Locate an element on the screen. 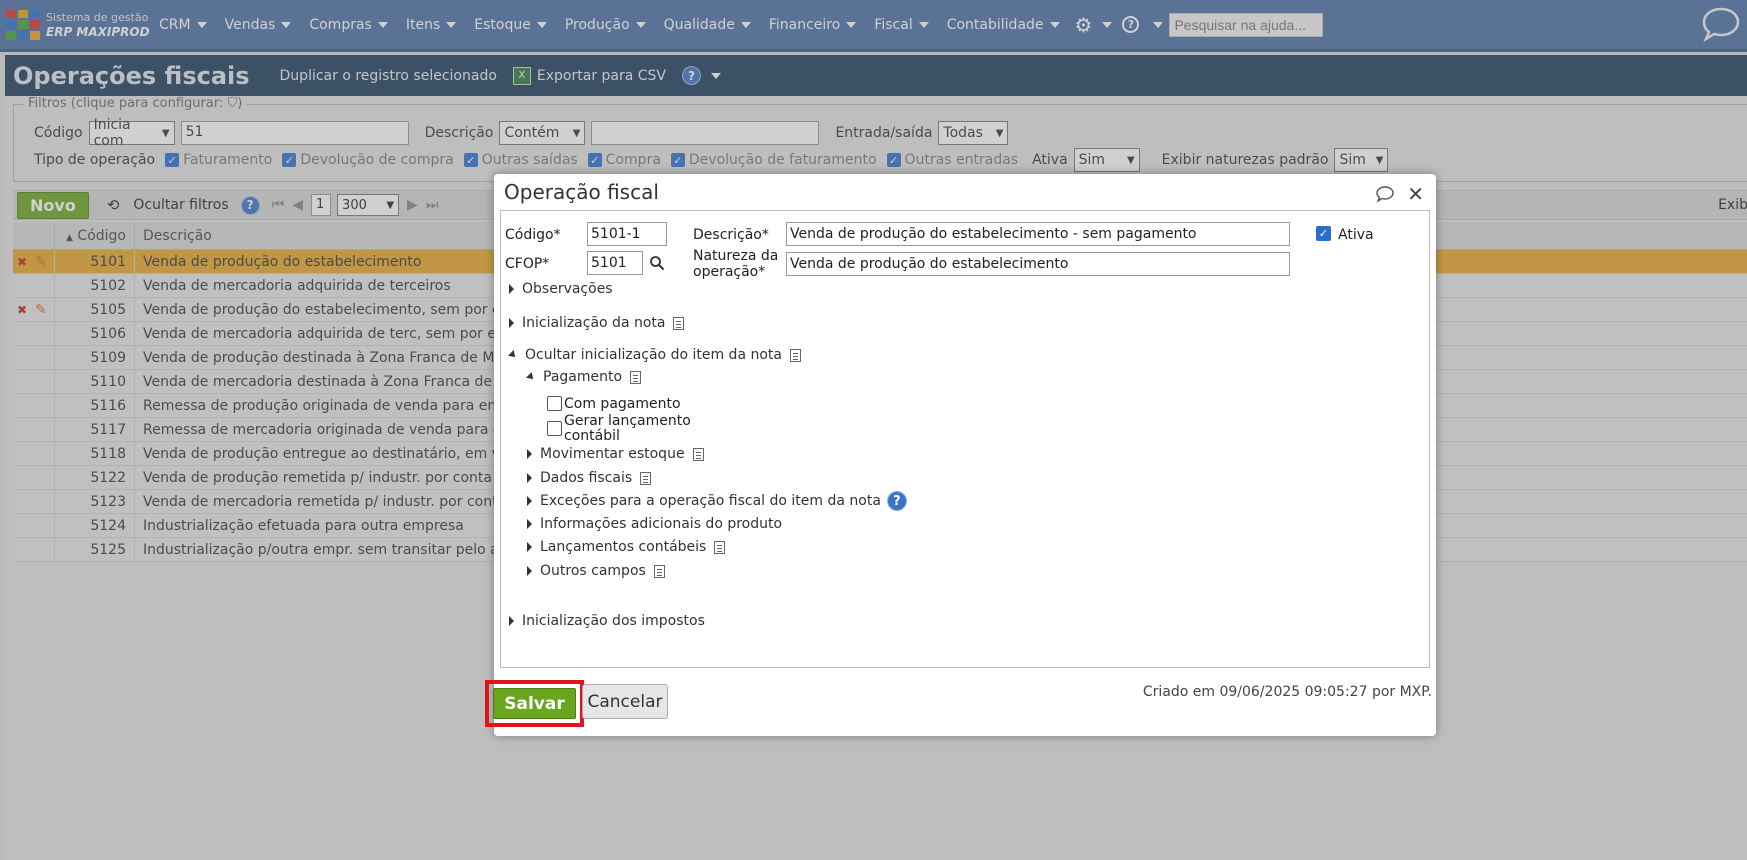 The width and height of the screenshot is (1747, 860). inicializacao-nota-label: Inicialização da nota is located at coordinates (594, 323).